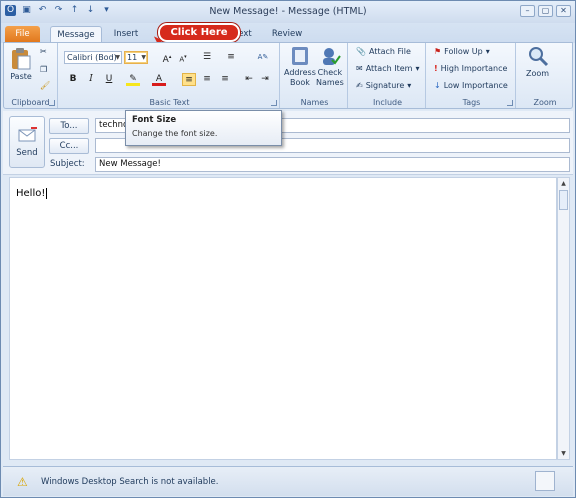  Describe the element at coordinates (387, 102) in the screenshot. I see `include-label: Include` at that location.